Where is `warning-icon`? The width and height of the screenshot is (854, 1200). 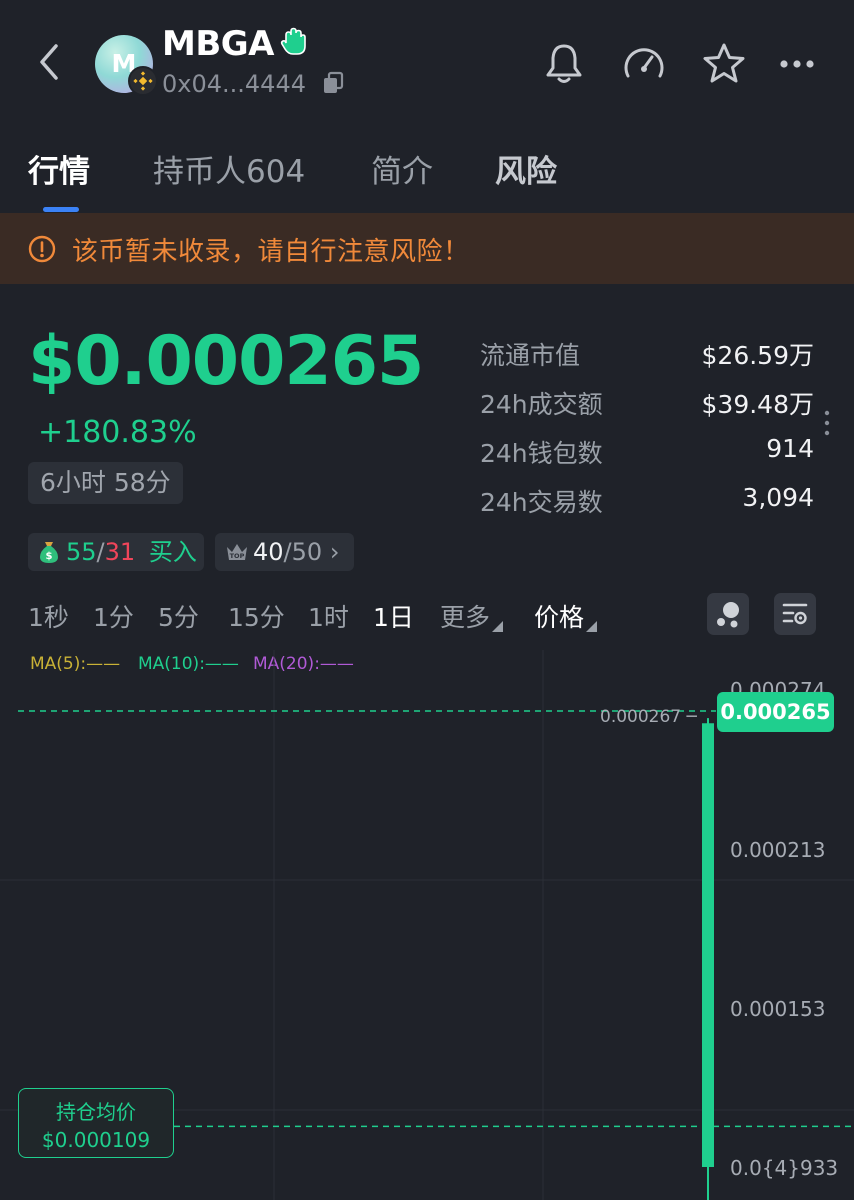 warning-icon is located at coordinates (42, 249).